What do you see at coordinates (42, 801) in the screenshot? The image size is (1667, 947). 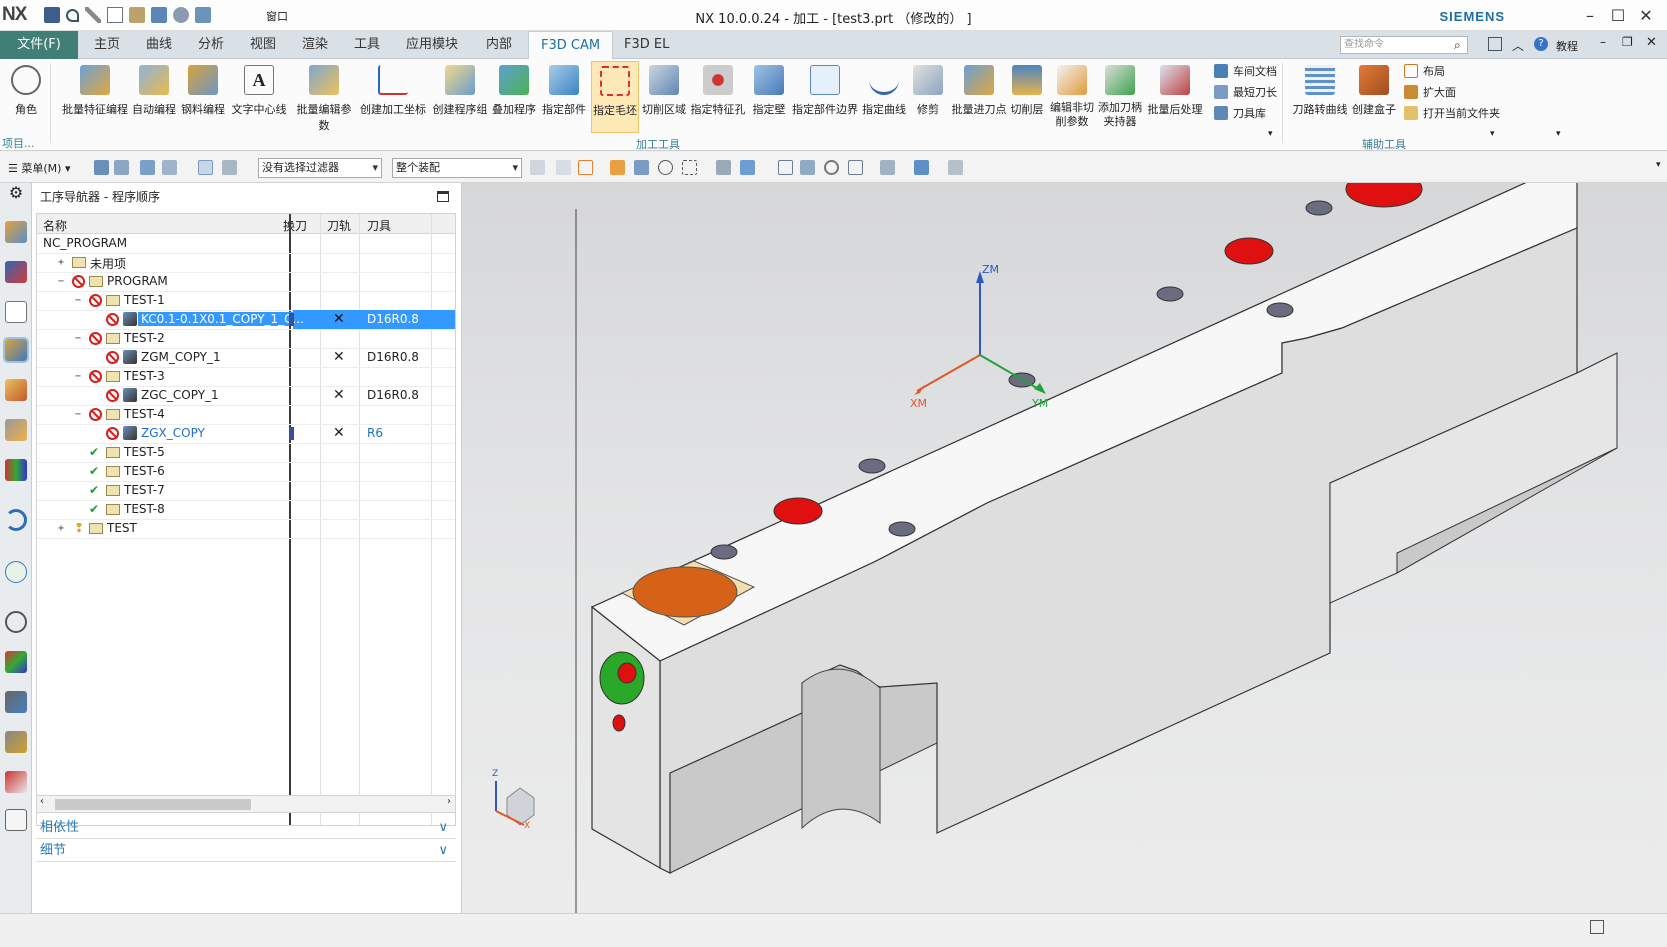 I see `scroll-left-icon: ‹` at bounding box center [42, 801].